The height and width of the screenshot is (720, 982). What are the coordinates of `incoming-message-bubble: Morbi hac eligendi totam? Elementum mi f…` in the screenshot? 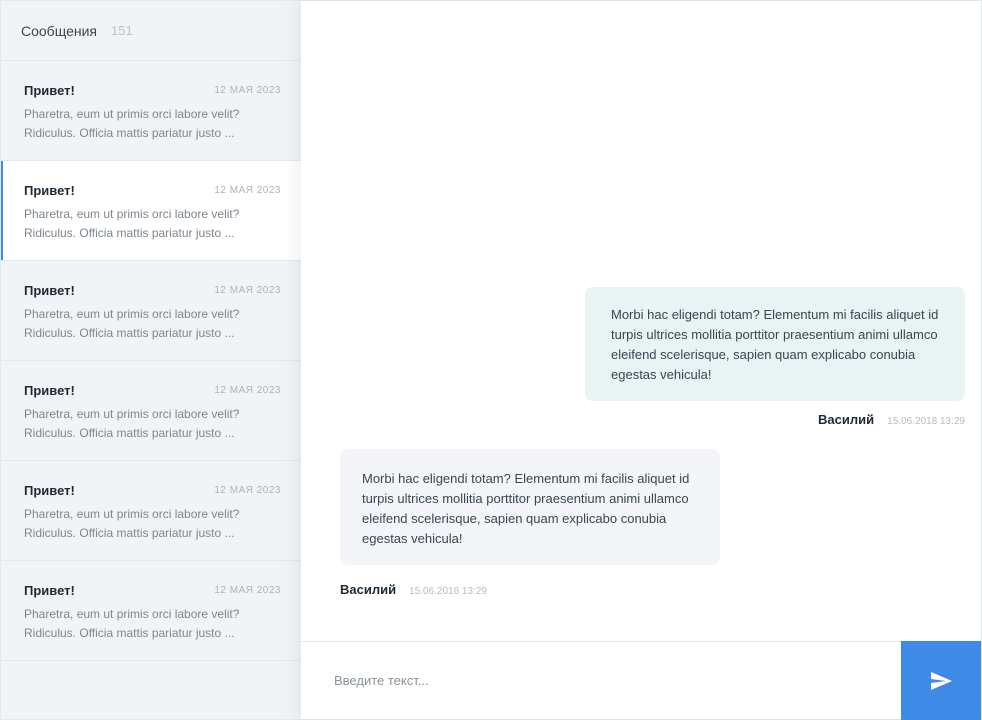 It's located at (530, 507).